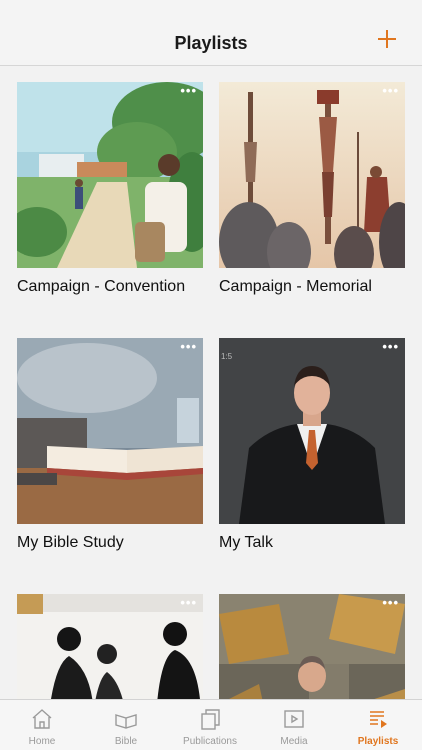  I want to click on playlist-card-my-bible-study: ••• My Bible Study, so click(110, 444).